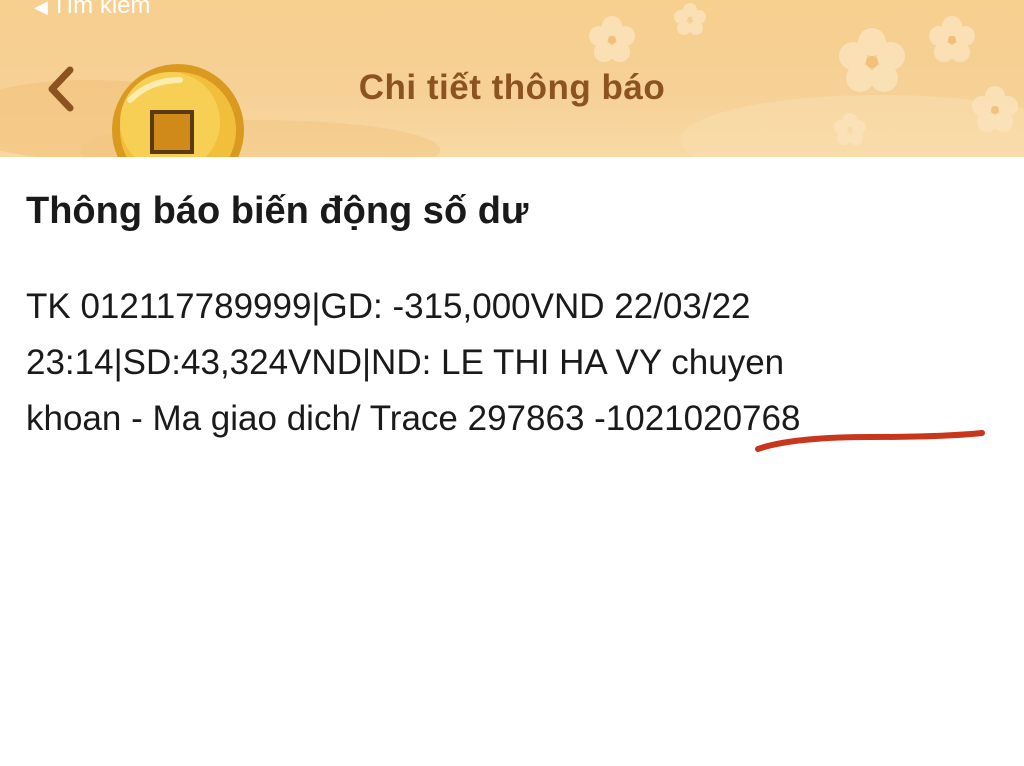 This screenshot has height=766, width=1024. Describe the element at coordinates (277, 211) in the screenshot. I see `notification-title: Thông báo biến động số dư` at that location.